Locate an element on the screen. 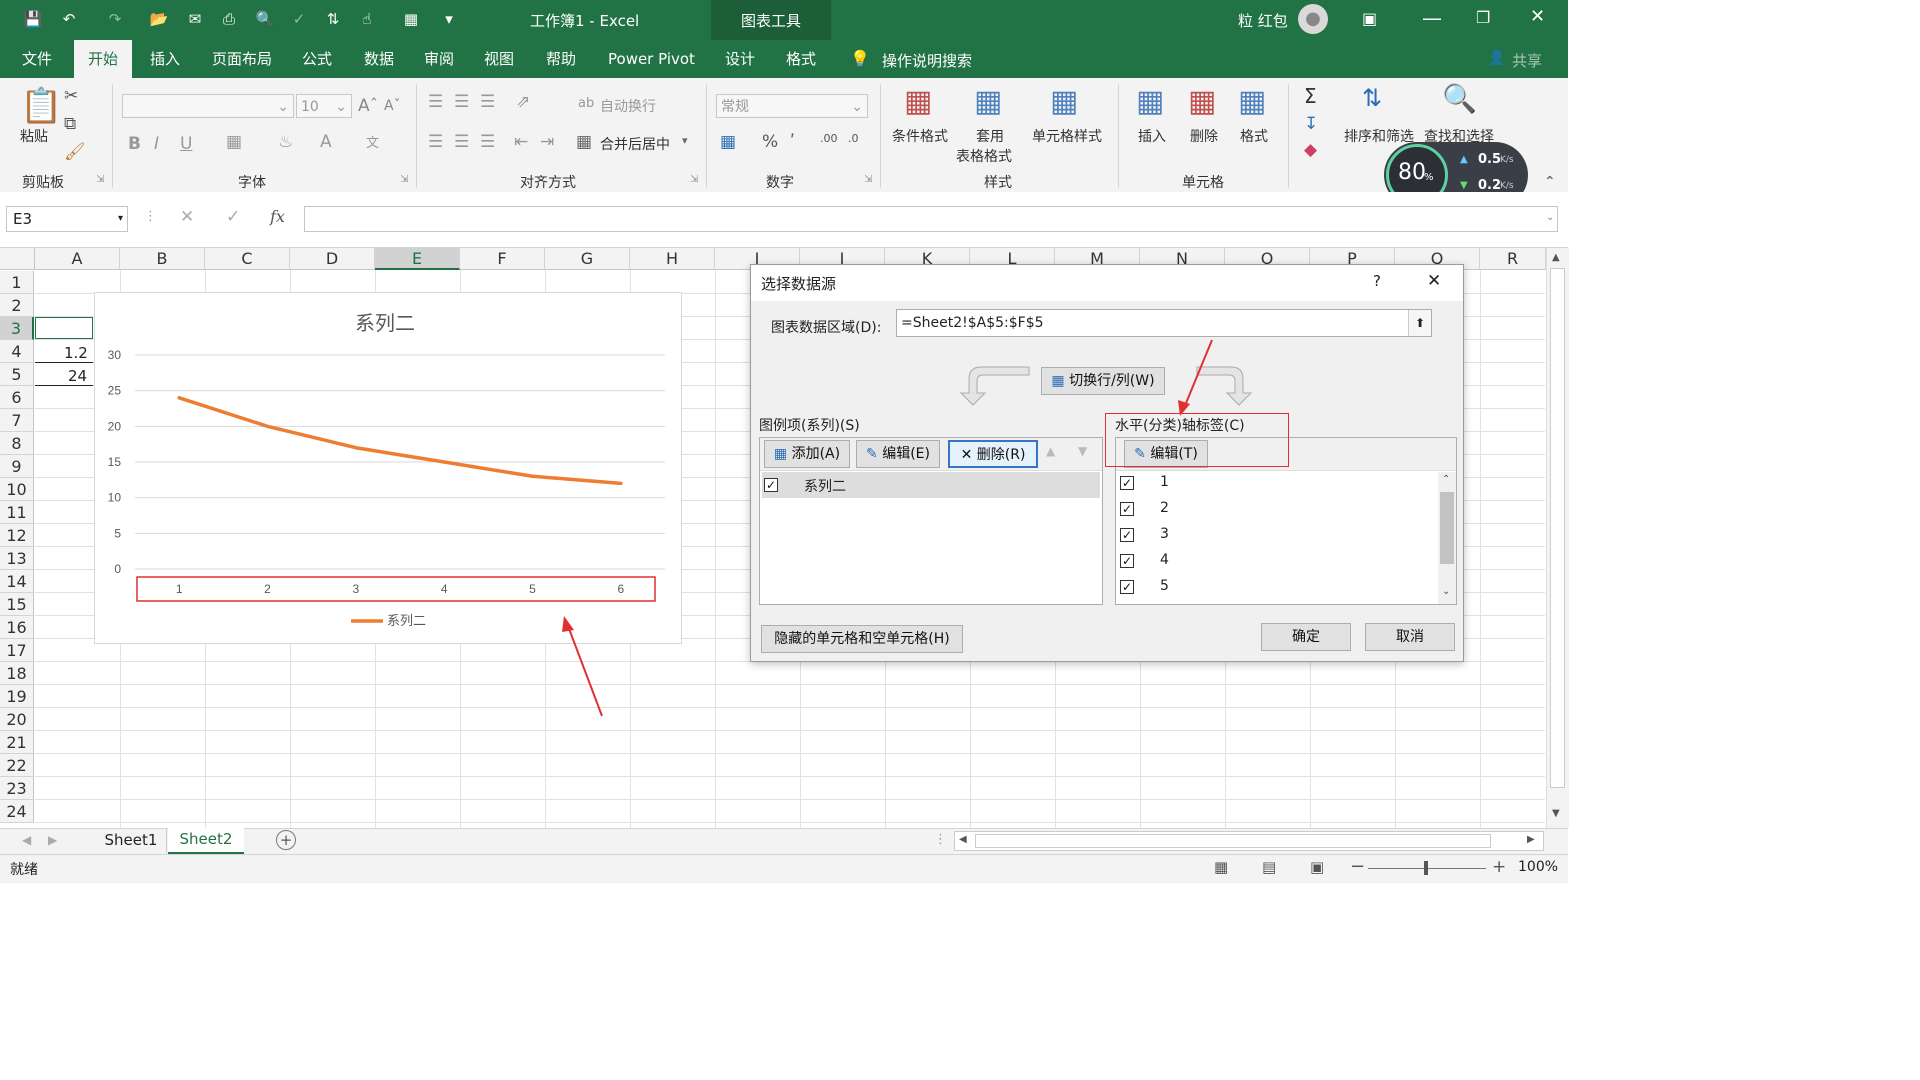 This screenshot has height=1080, width=1920. row-header-22: 22 is located at coordinates (17, 765).